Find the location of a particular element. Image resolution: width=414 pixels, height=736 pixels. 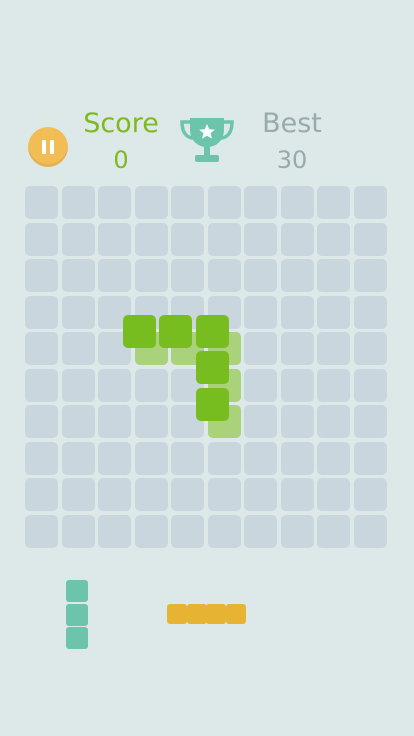

score-value: 0 is located at coordinates (121, 160).